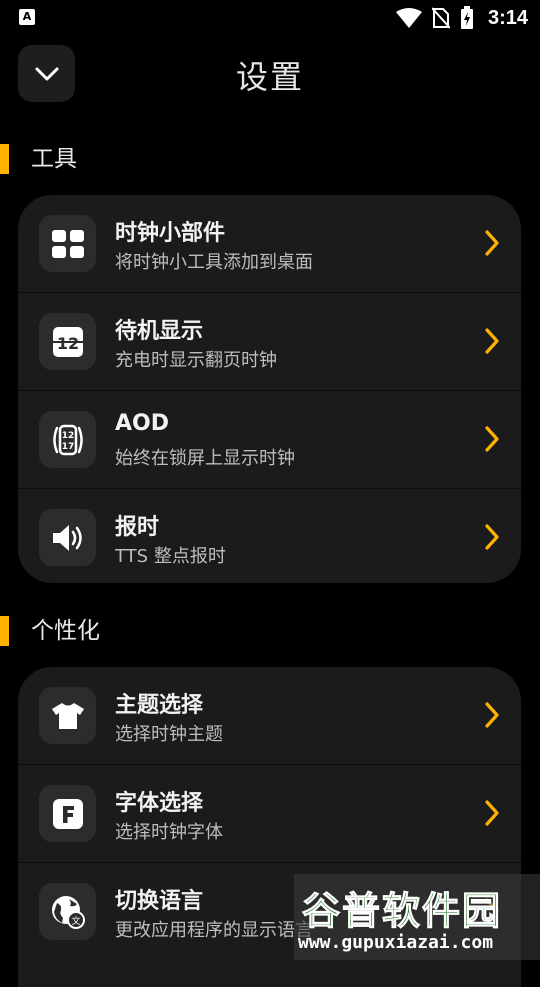 The width and height of the screenshot is (540, 987). Describe the element at coordinates (205, 458) in the screenshot. I see `item-subtitle: 始终在锁屏上显示时钟` at that location.